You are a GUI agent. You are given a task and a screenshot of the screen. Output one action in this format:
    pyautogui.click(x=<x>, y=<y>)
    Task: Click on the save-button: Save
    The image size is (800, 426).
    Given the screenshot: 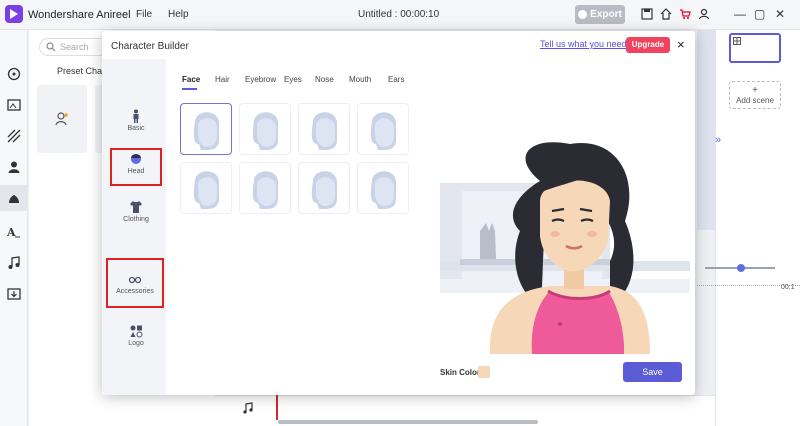 What is the action you would take?
    pyautogui.click(x=652, y=372)
    